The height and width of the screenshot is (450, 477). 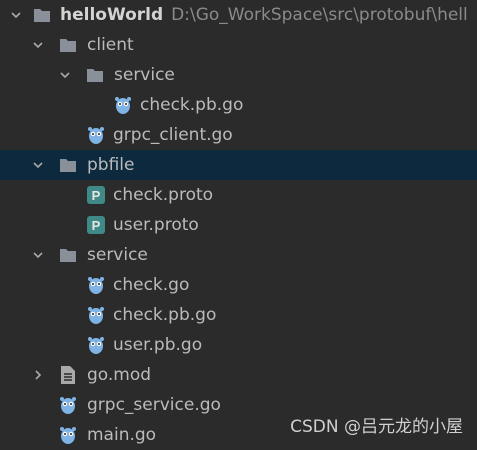 I want to click on tree-row-file: grpc_client.go, so click(x=238, y=135).